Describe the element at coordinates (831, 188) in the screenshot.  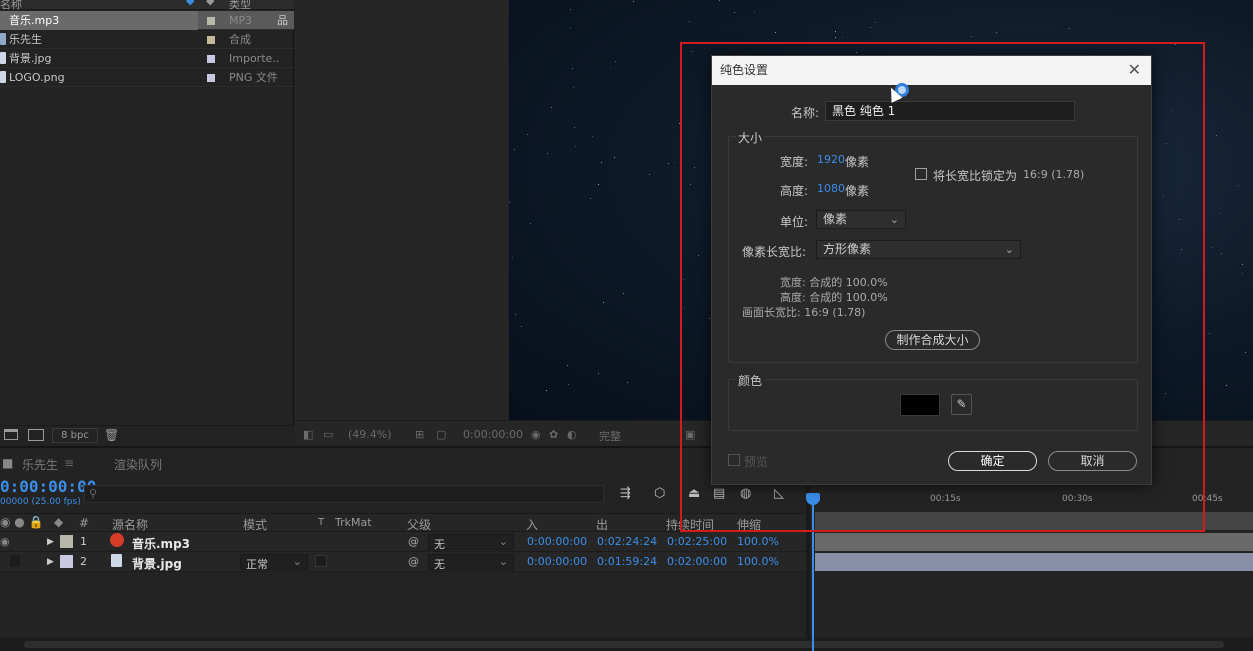
I see `height-value: 1080` at that location.